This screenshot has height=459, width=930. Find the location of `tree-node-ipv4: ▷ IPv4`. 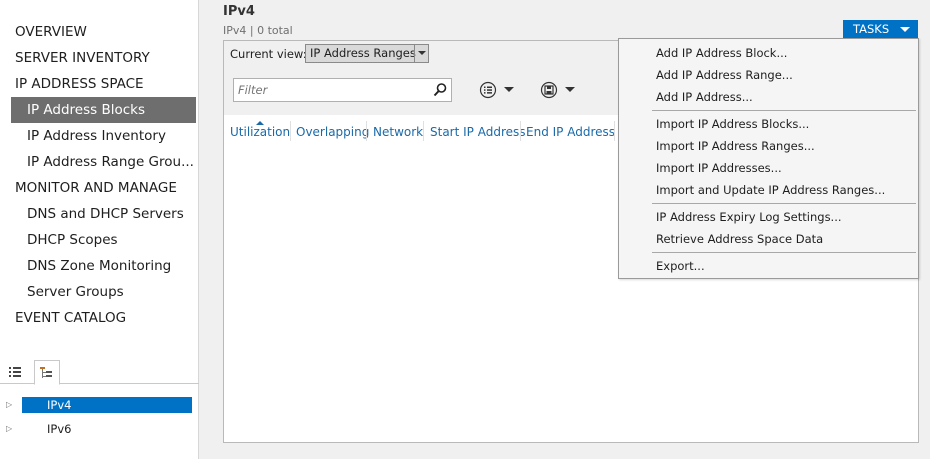

tree-node-ipv4: ▷ IPv4 is located at coordinates (99, 405).